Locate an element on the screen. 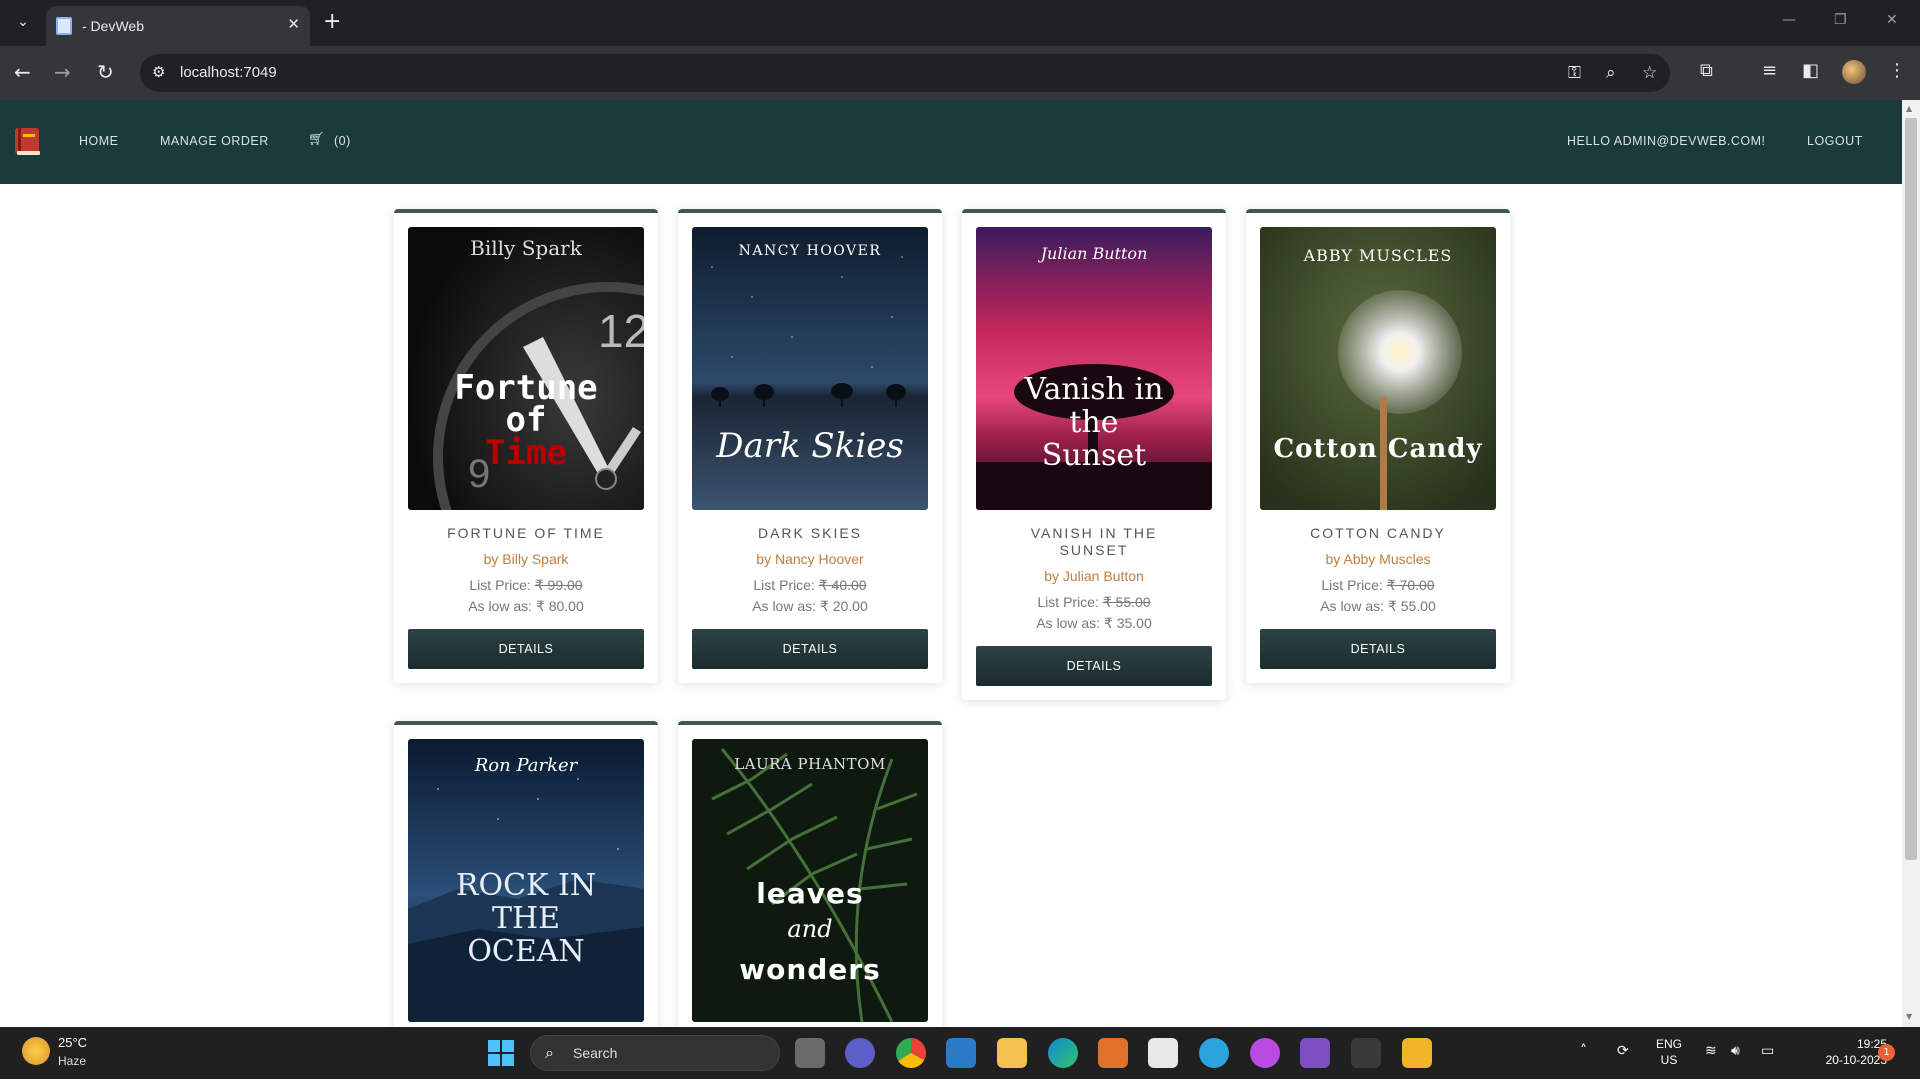 This screenshot has width=1920, height=1079. sale-price-value: ₹ 20.00 is located at coordinates (843, 606).